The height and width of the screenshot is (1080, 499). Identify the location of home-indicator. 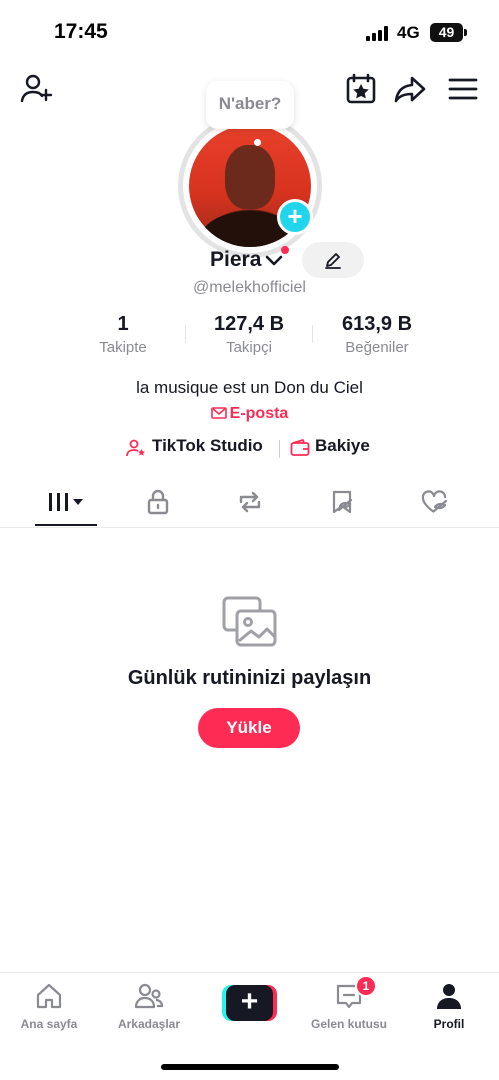
(250, 1067).